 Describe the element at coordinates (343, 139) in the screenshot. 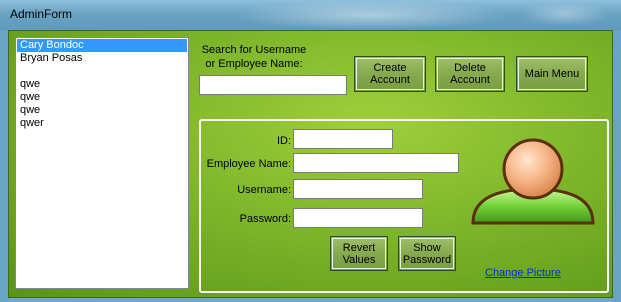

I see `id-field` at that location.